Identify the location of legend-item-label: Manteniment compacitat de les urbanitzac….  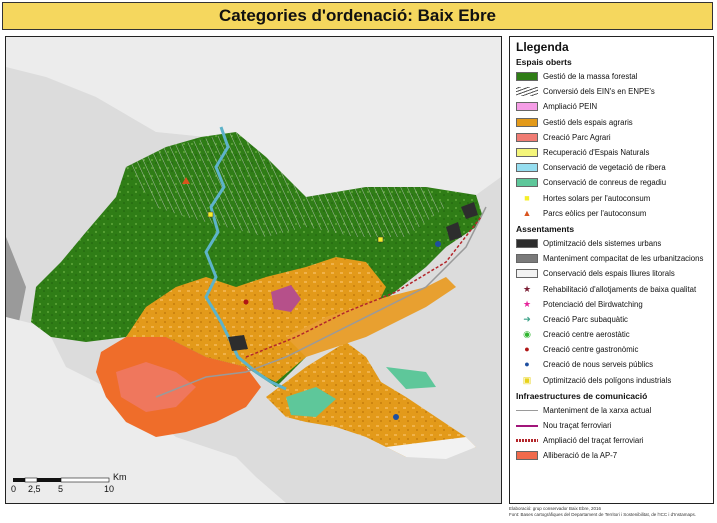
(623, 259).